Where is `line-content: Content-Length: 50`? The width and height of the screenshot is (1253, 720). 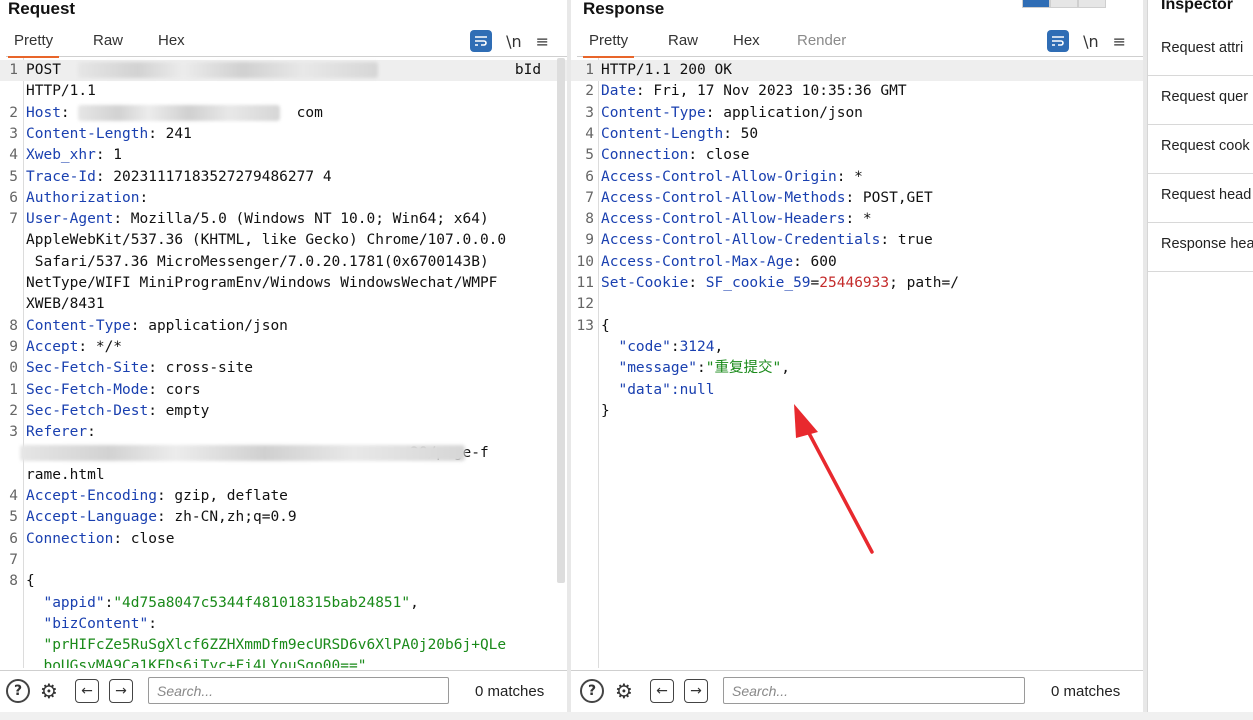
line-content: Content-Length: 50 is located at coordinates (680, 133).